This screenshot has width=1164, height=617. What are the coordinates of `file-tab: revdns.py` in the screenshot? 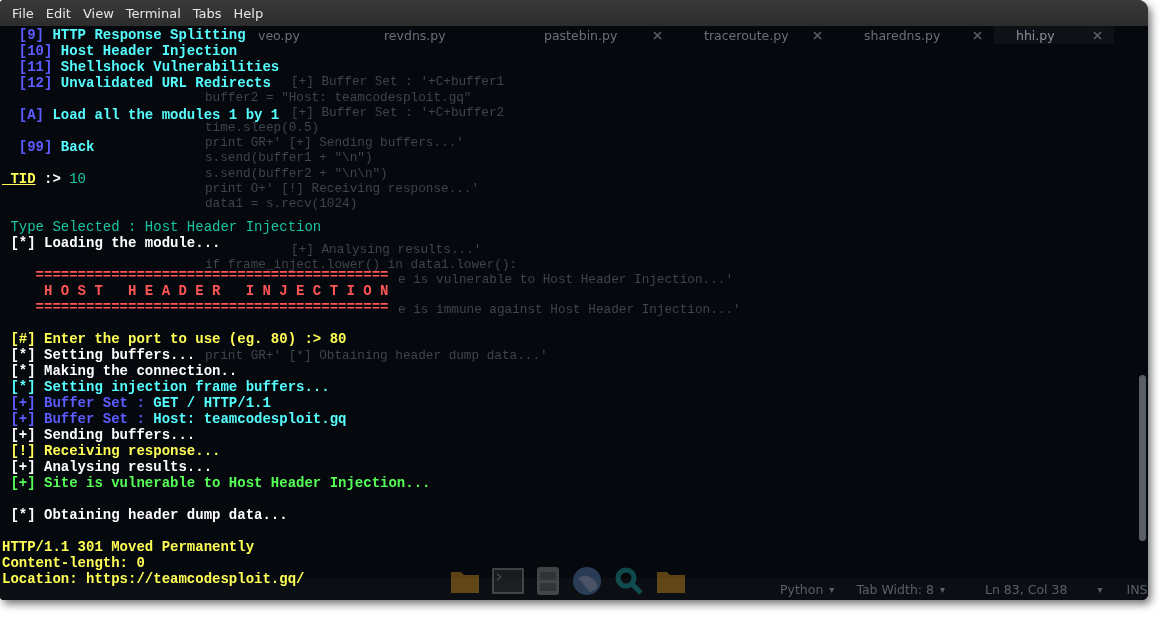 It's located at (434, 35).